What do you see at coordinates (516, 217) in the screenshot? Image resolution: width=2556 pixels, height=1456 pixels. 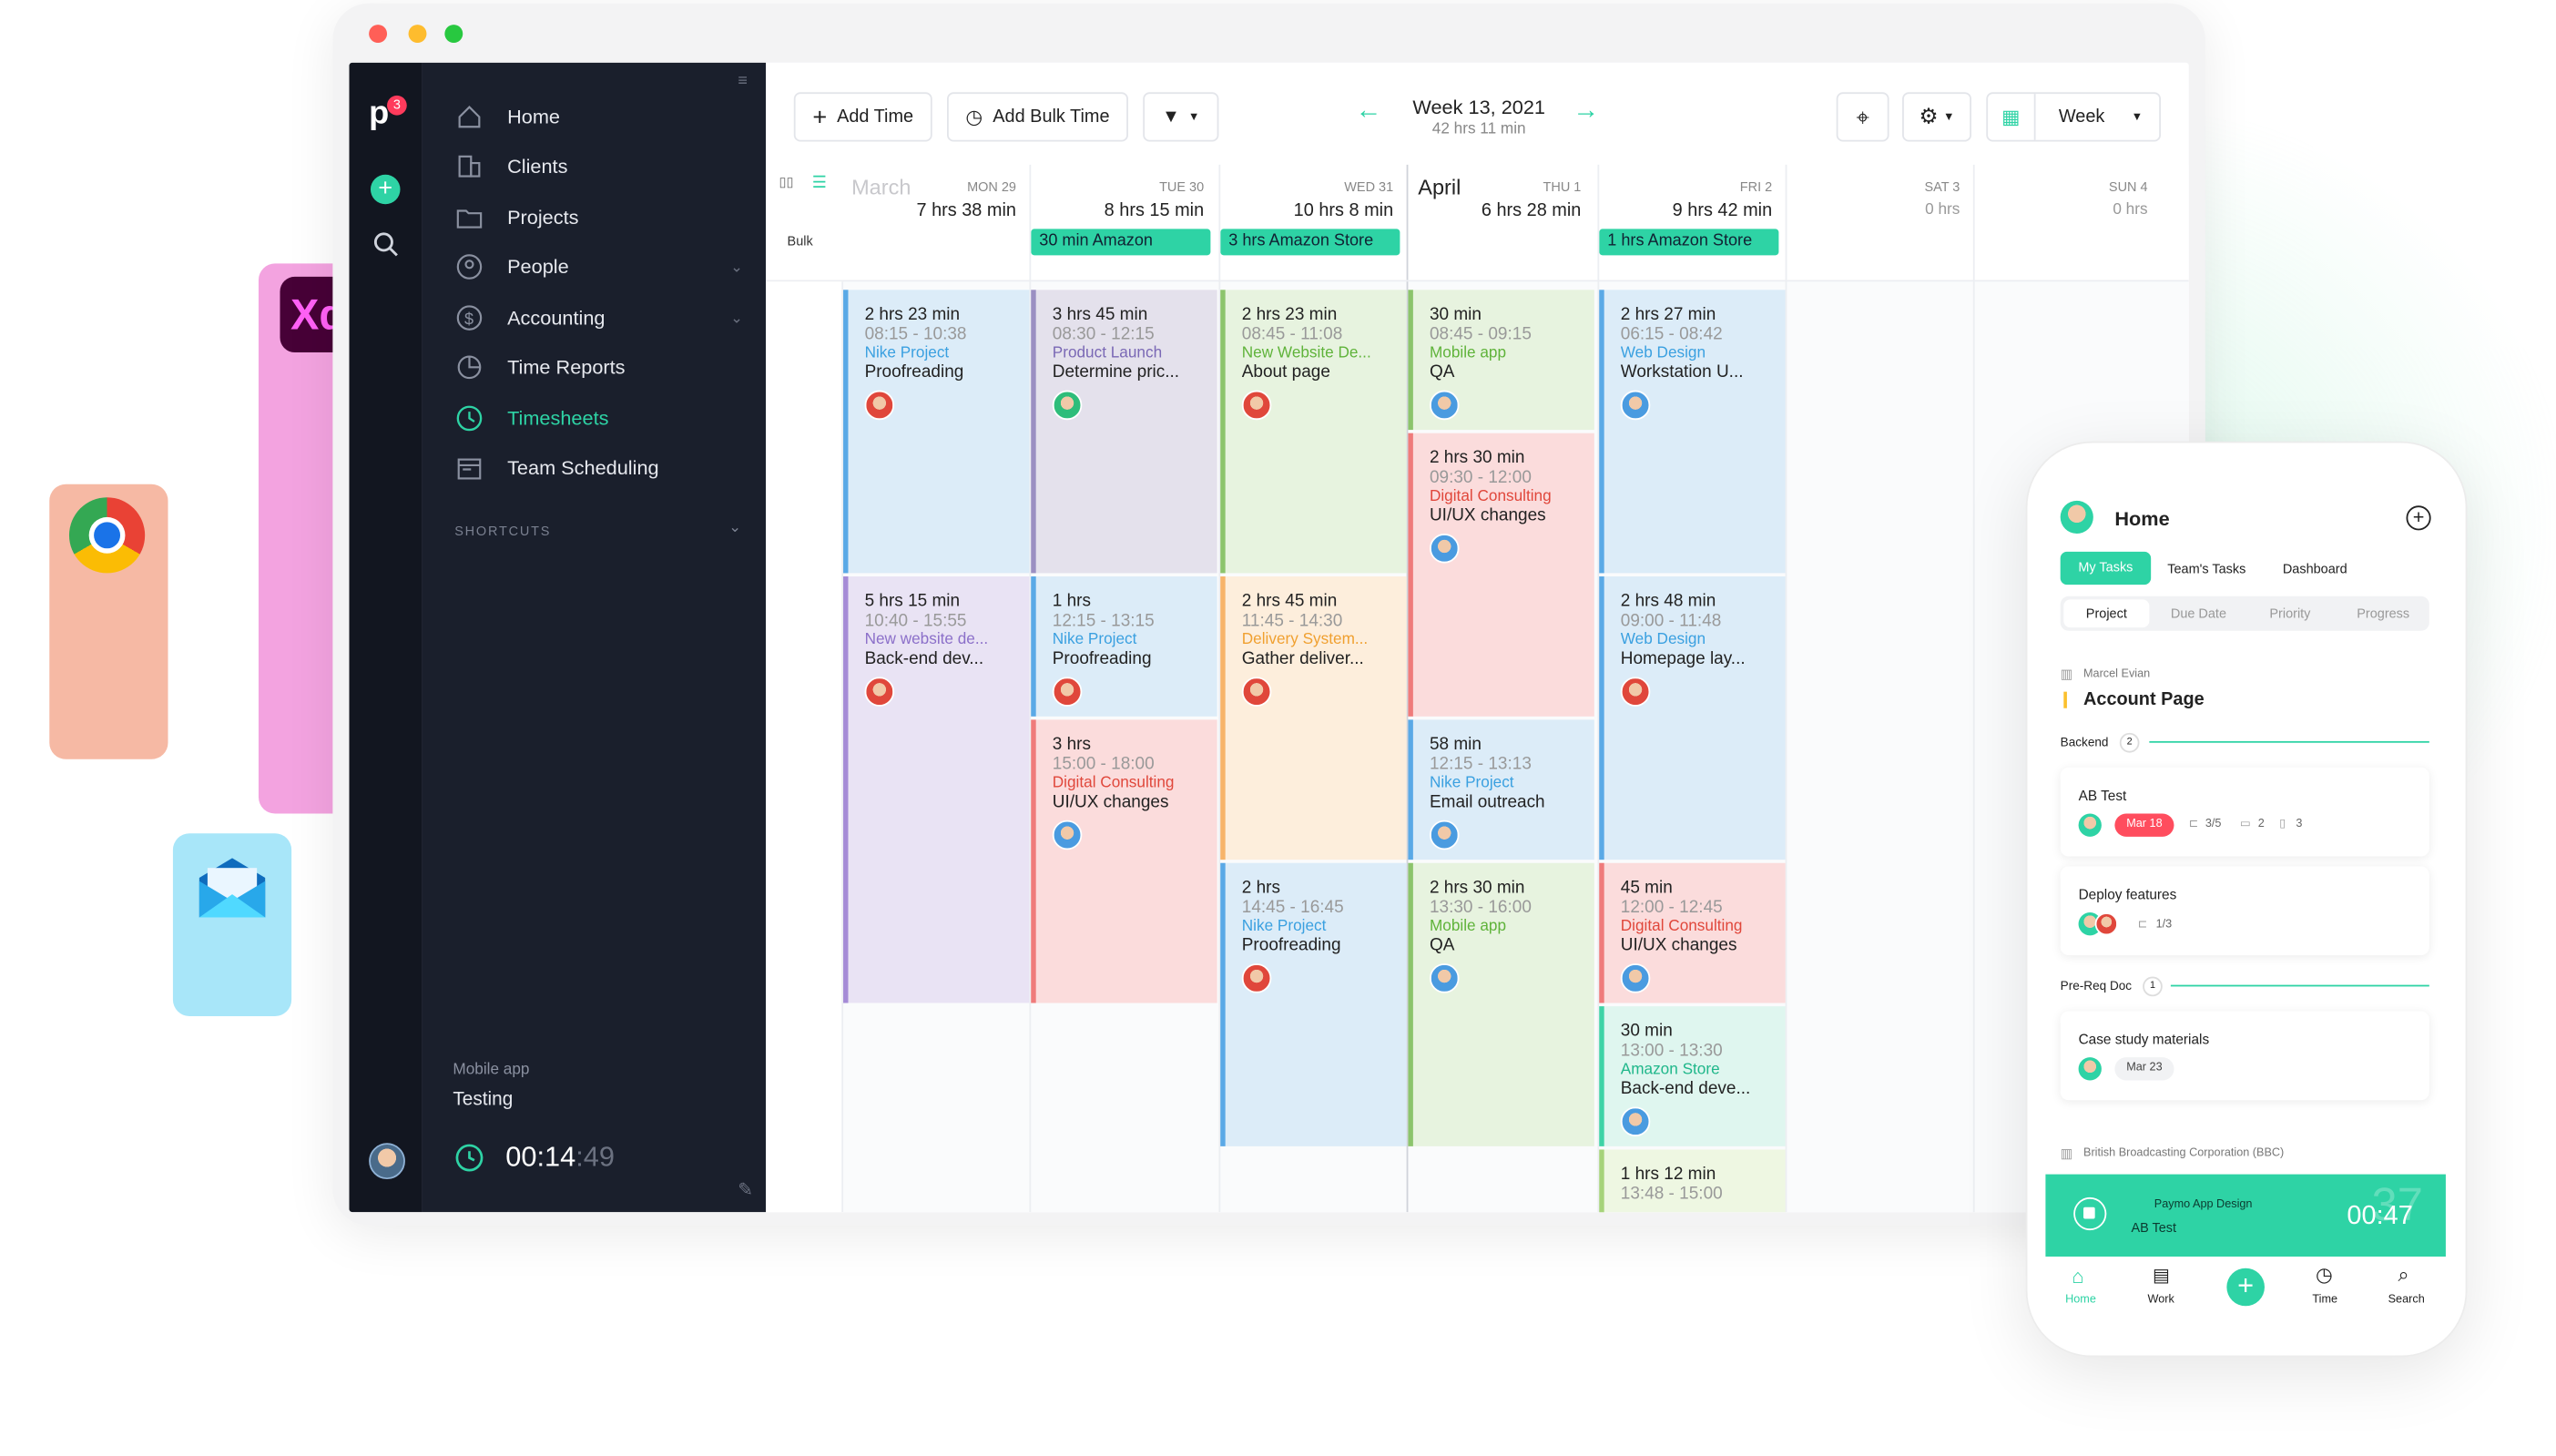 I see `sidebar-item-projects: Projects` at bounding box center [516, 217].